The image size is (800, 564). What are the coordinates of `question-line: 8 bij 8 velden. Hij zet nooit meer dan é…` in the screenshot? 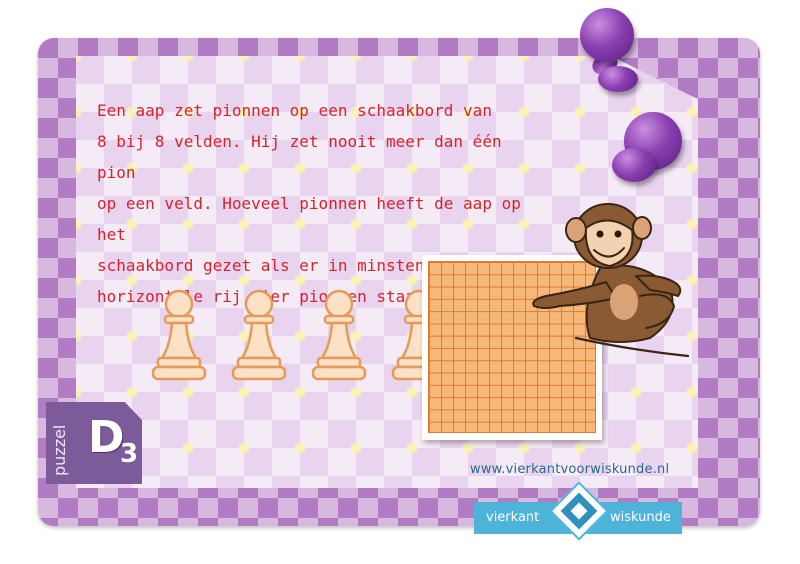 It's located at (299, 157).